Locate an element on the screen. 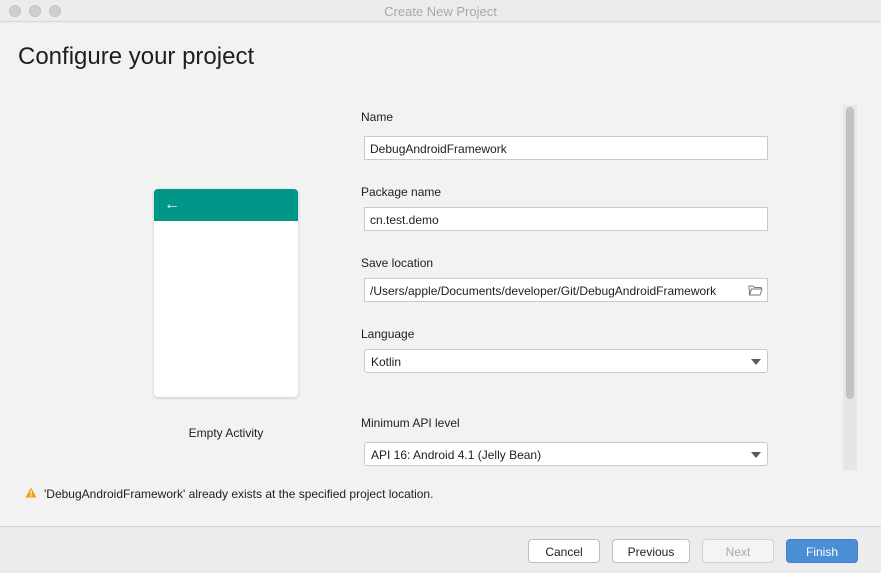  package-name-field: cn.test.demo is located at coordinates (566, 219).